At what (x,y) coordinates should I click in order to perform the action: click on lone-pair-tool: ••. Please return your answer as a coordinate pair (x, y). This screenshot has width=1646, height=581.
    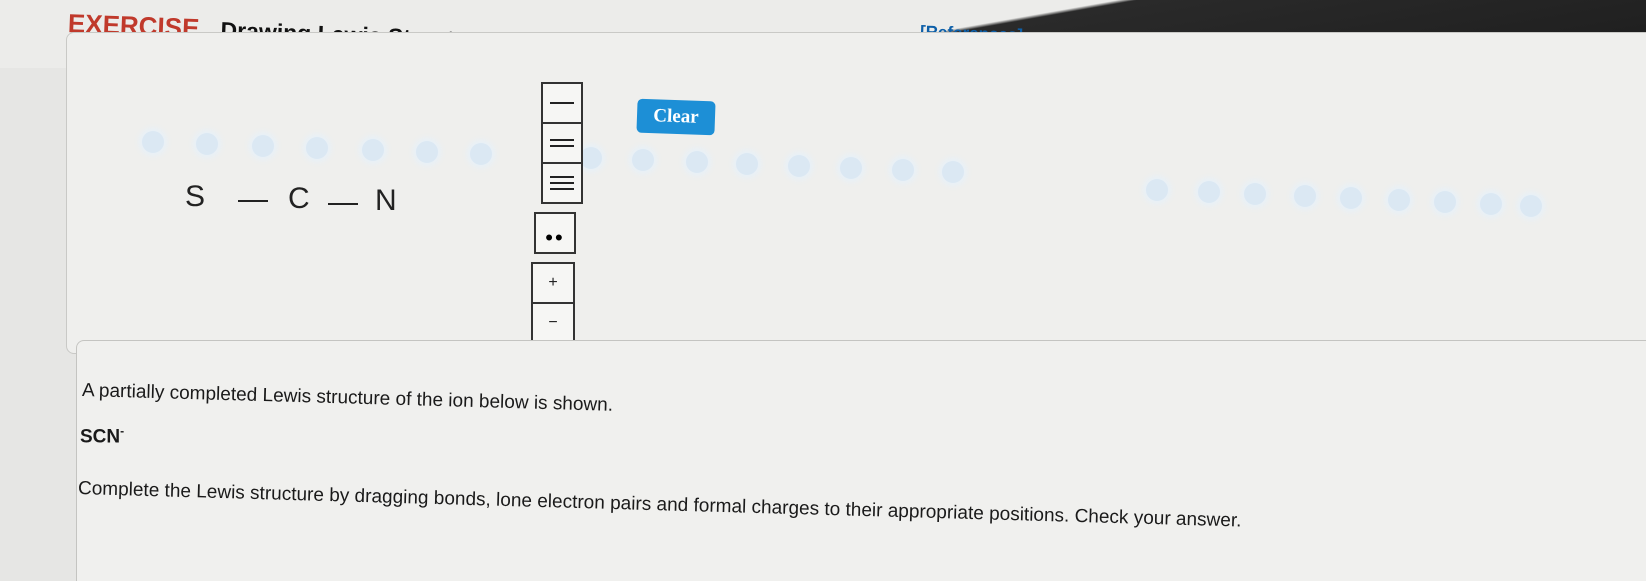
    Looking at the image, I should click on (555, 233).